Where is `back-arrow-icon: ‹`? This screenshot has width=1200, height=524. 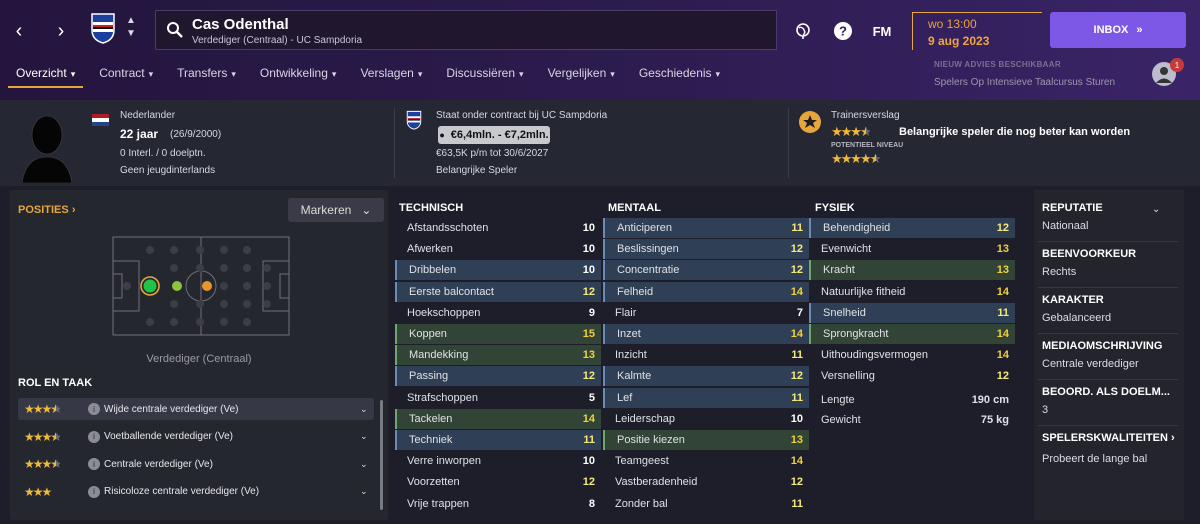
back-arrow-icon: ‹ is located at coordinates (19, 31).